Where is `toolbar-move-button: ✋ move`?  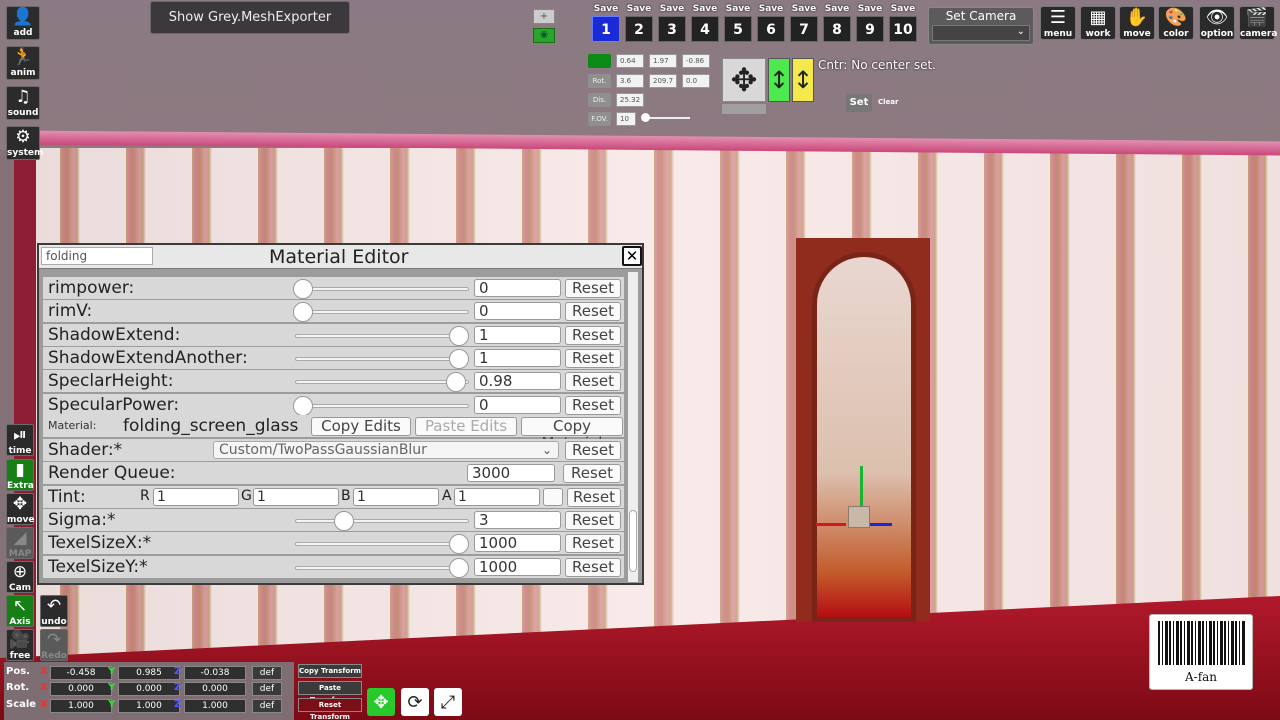
toolbar-move-button: ✋ move is located at coordinates (1137, 23).